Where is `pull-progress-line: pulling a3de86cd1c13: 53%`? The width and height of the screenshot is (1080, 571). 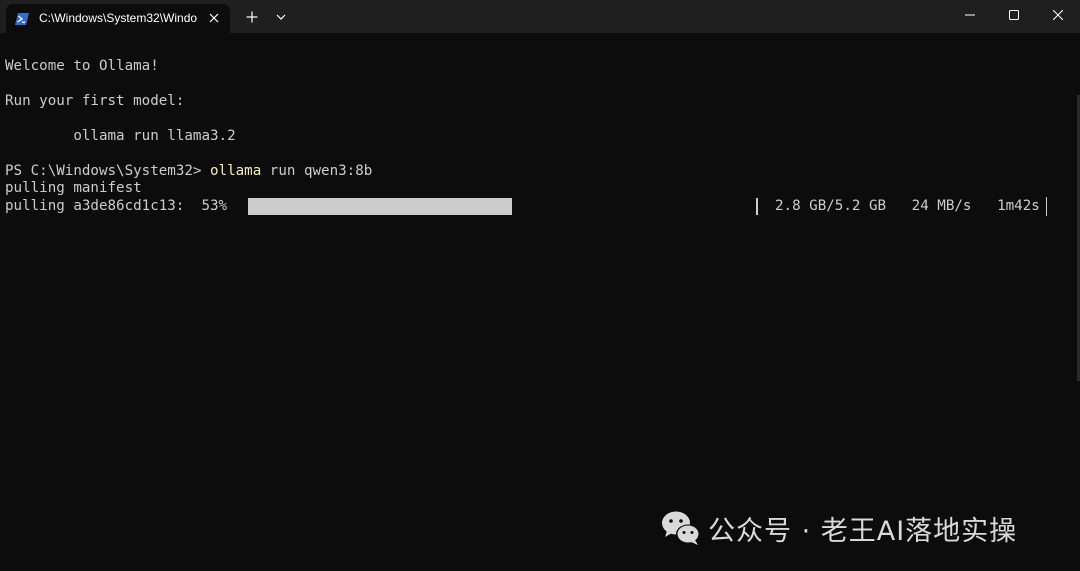 pull-progress-line: pulling a3de86cd1c13: 53% is located at coordinates (116, 206).